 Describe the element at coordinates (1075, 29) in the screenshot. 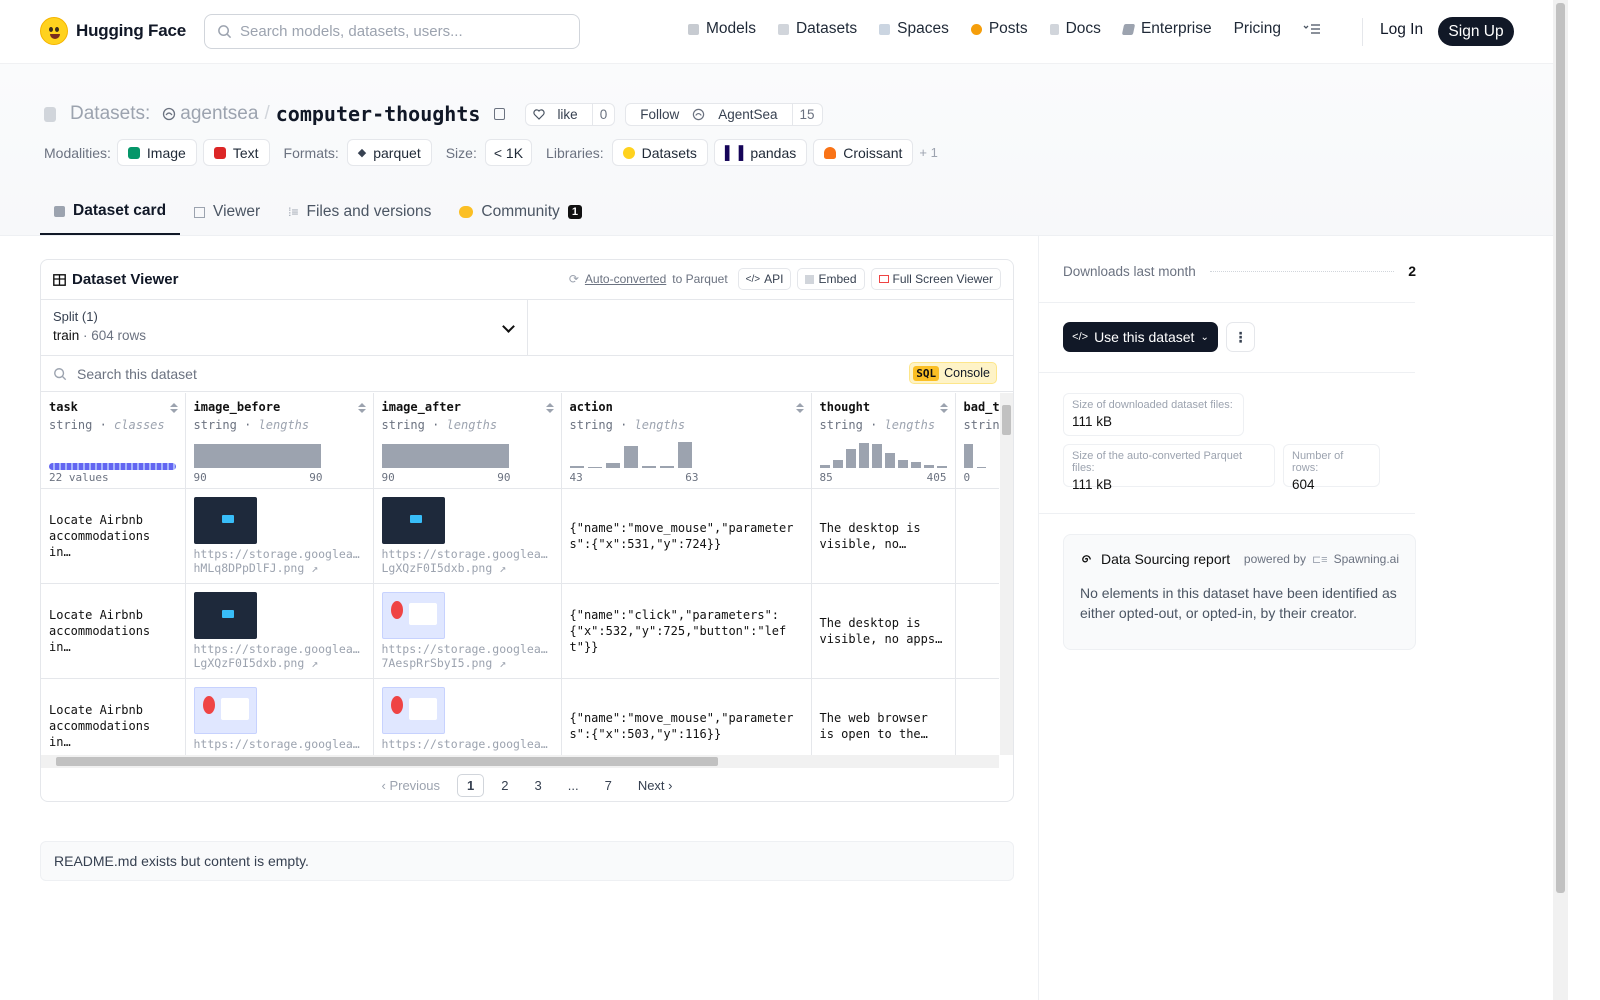

I see `nav-docs: Docs` at that location.